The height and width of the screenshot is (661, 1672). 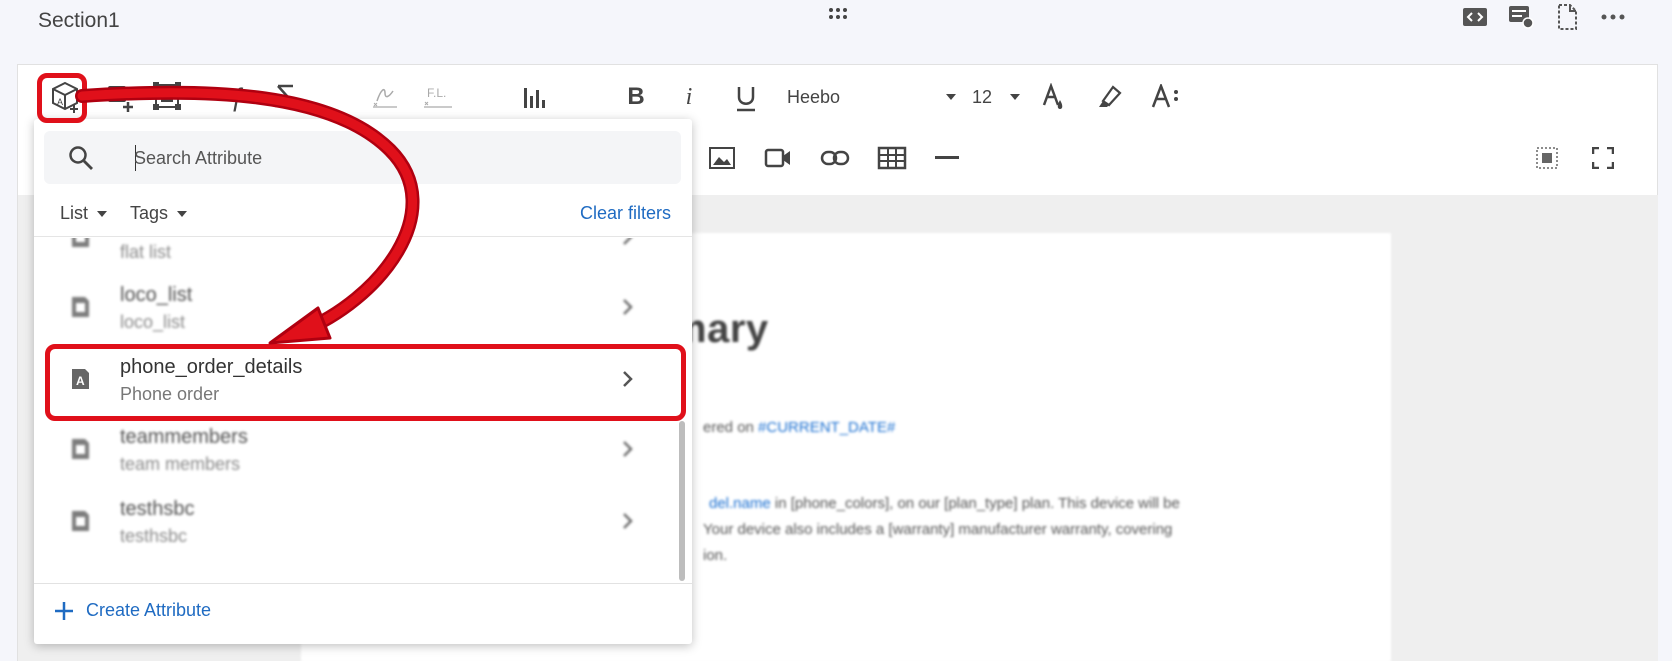 What do you see at coordinates (289, 97) in the screenshot?
I see `formula-icon` at bounding box center [289, 97].